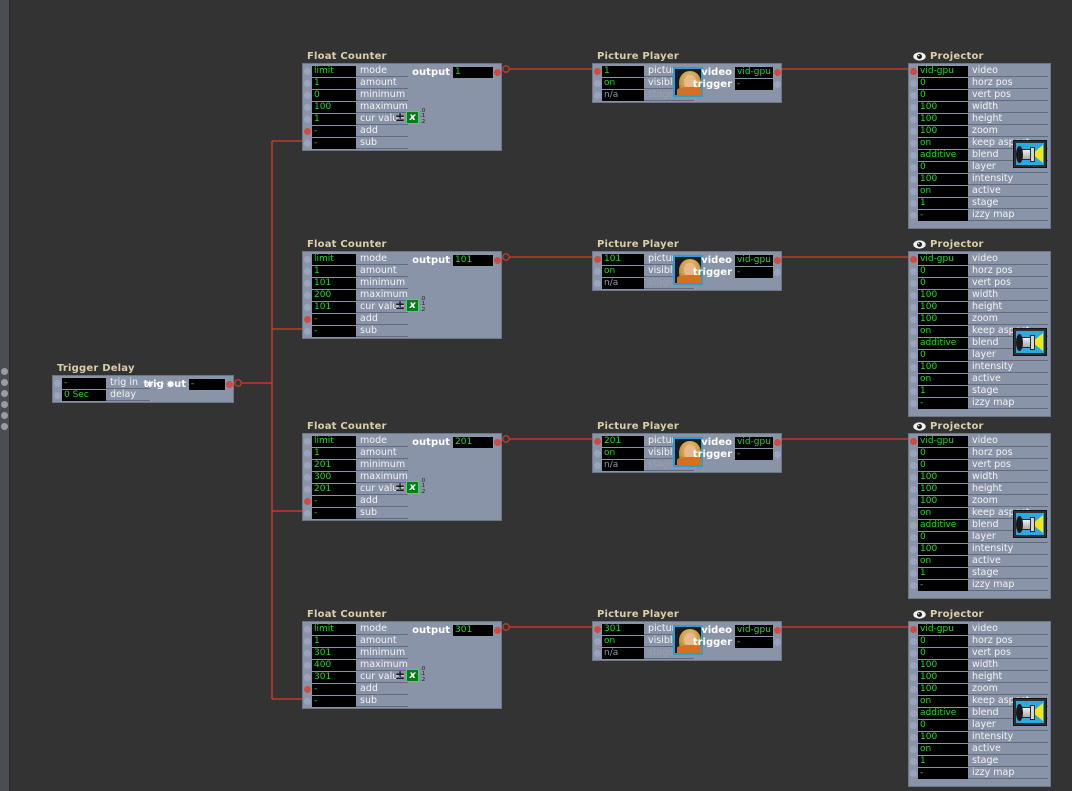 The width and height of the screenshot is (1072, 791). Describe the element at coordinates (943, 131) in the screenshot. I see `value-zoom: 100` at that location.